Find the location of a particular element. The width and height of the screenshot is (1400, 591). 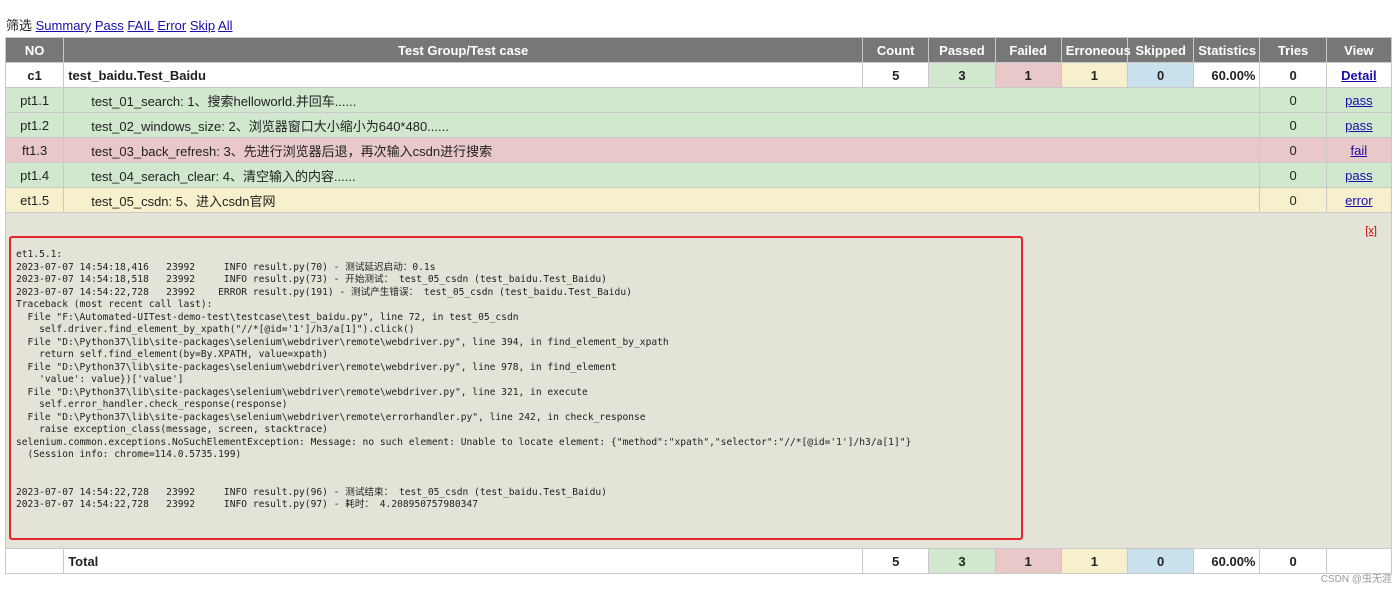

case-no: ft1.3 is located at coordinates (34, 150).